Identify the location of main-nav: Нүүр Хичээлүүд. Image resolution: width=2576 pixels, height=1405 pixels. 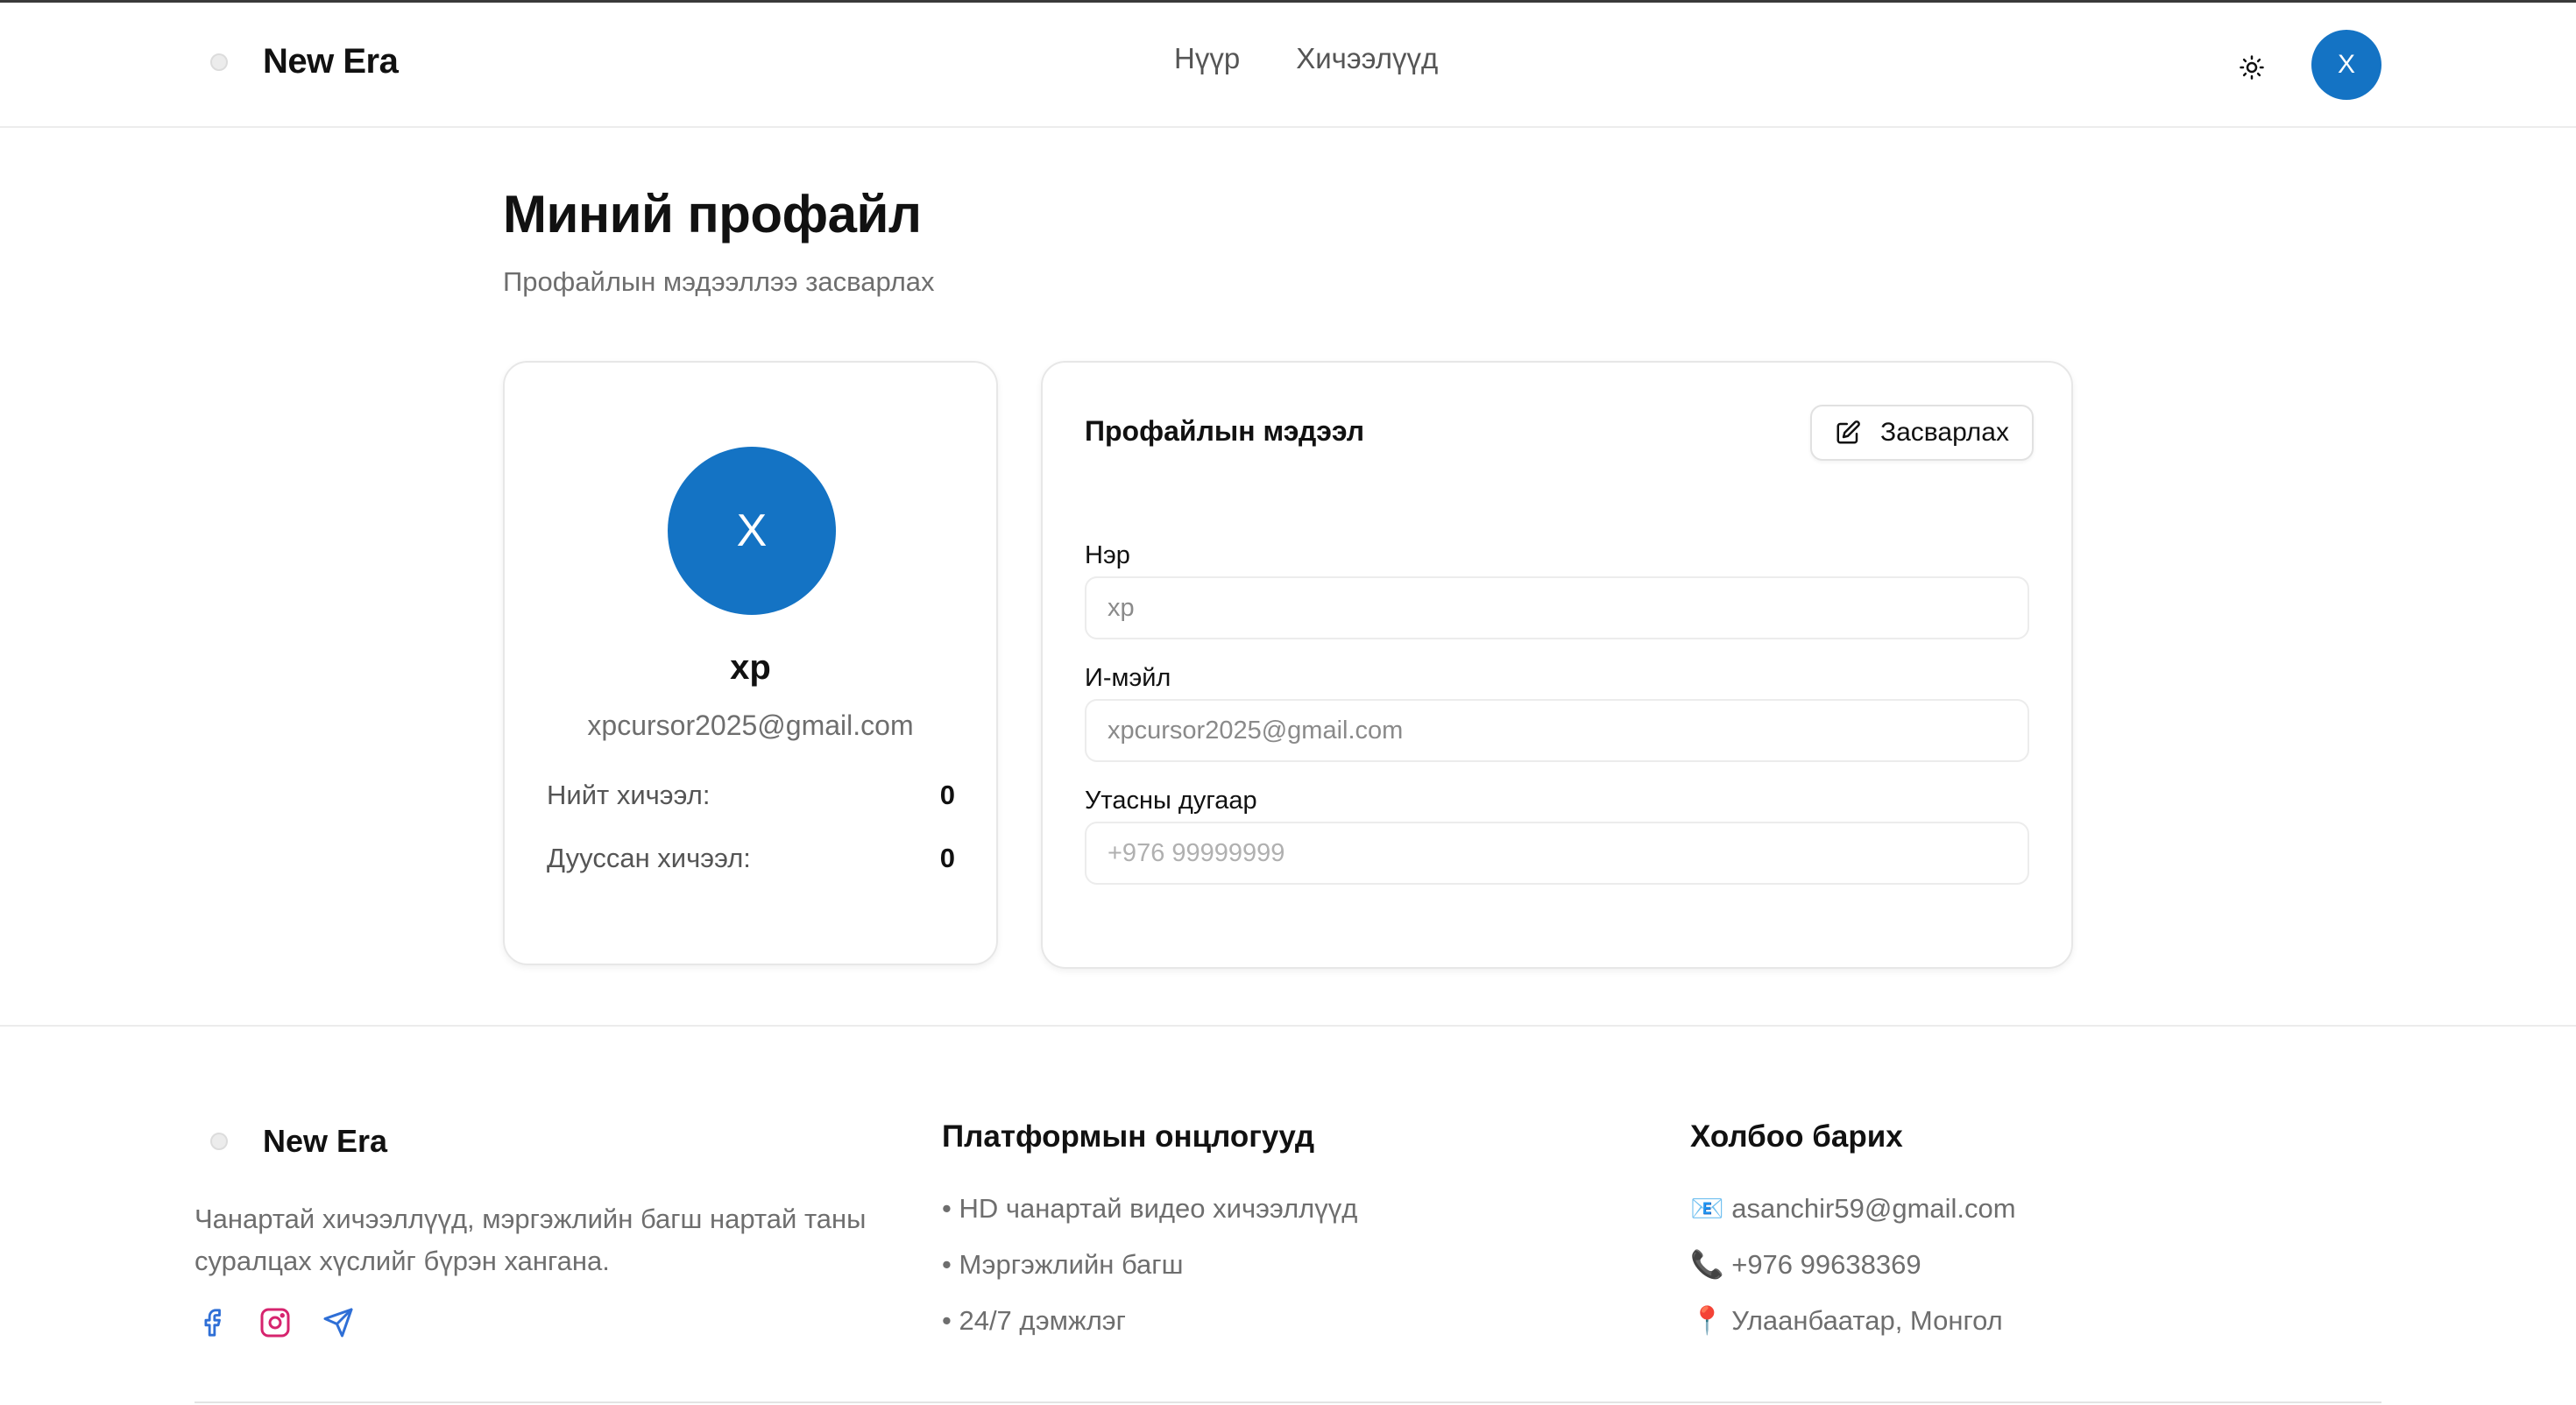
(1306, 59).